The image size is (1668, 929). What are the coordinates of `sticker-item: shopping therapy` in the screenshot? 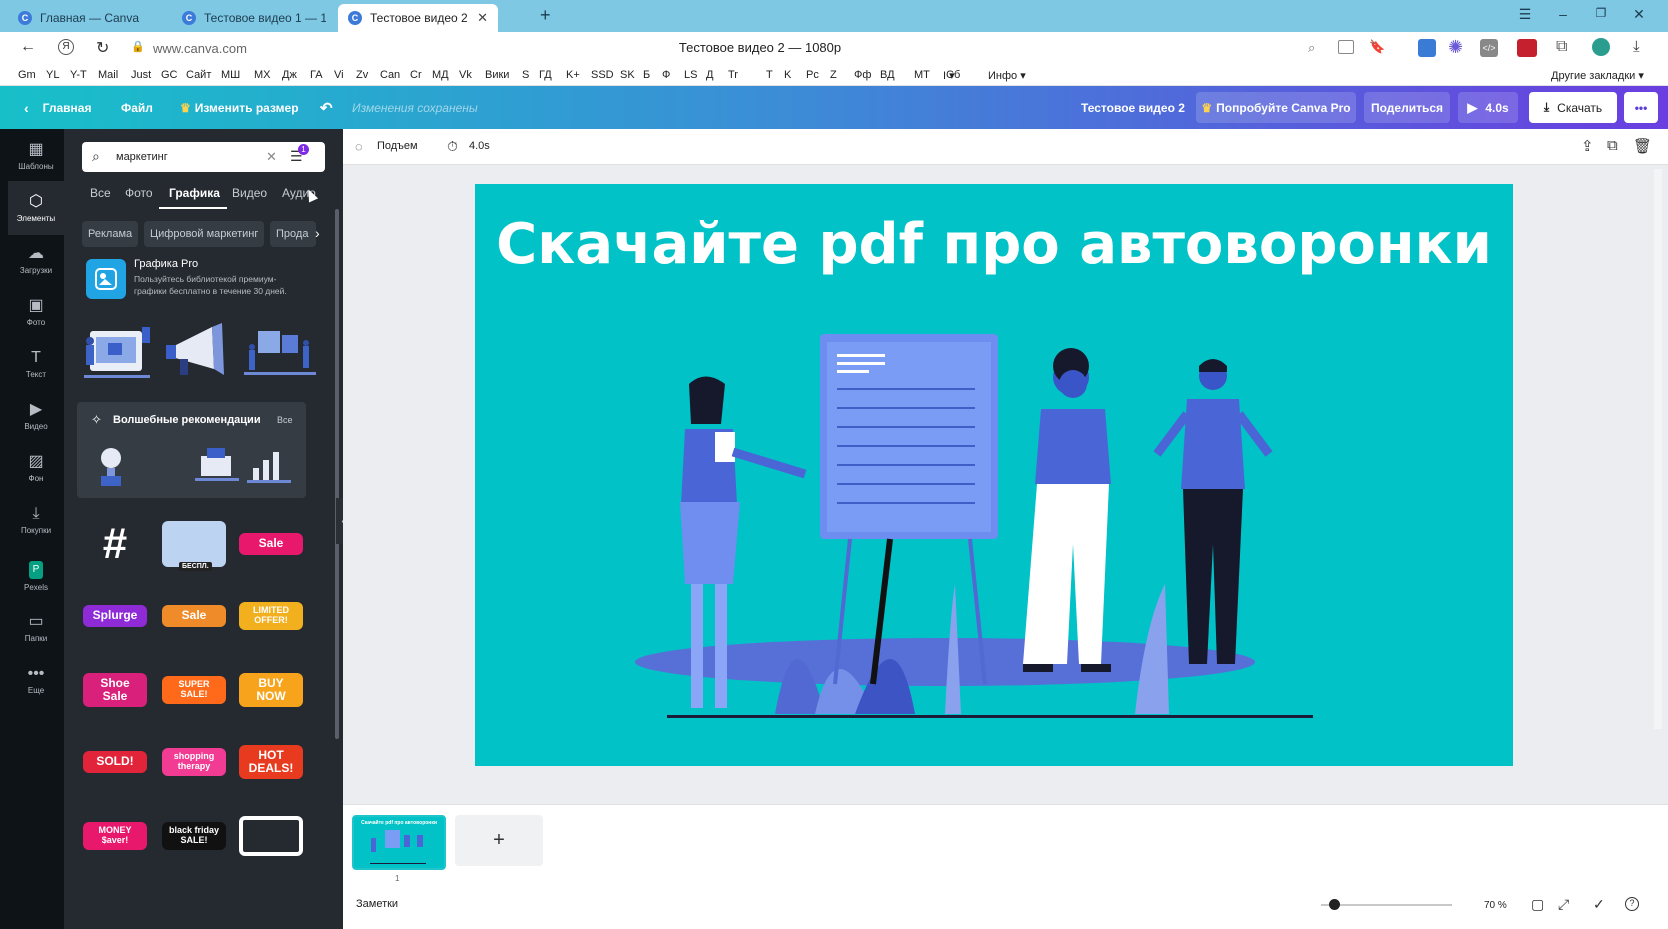 It's located at (194, 762).